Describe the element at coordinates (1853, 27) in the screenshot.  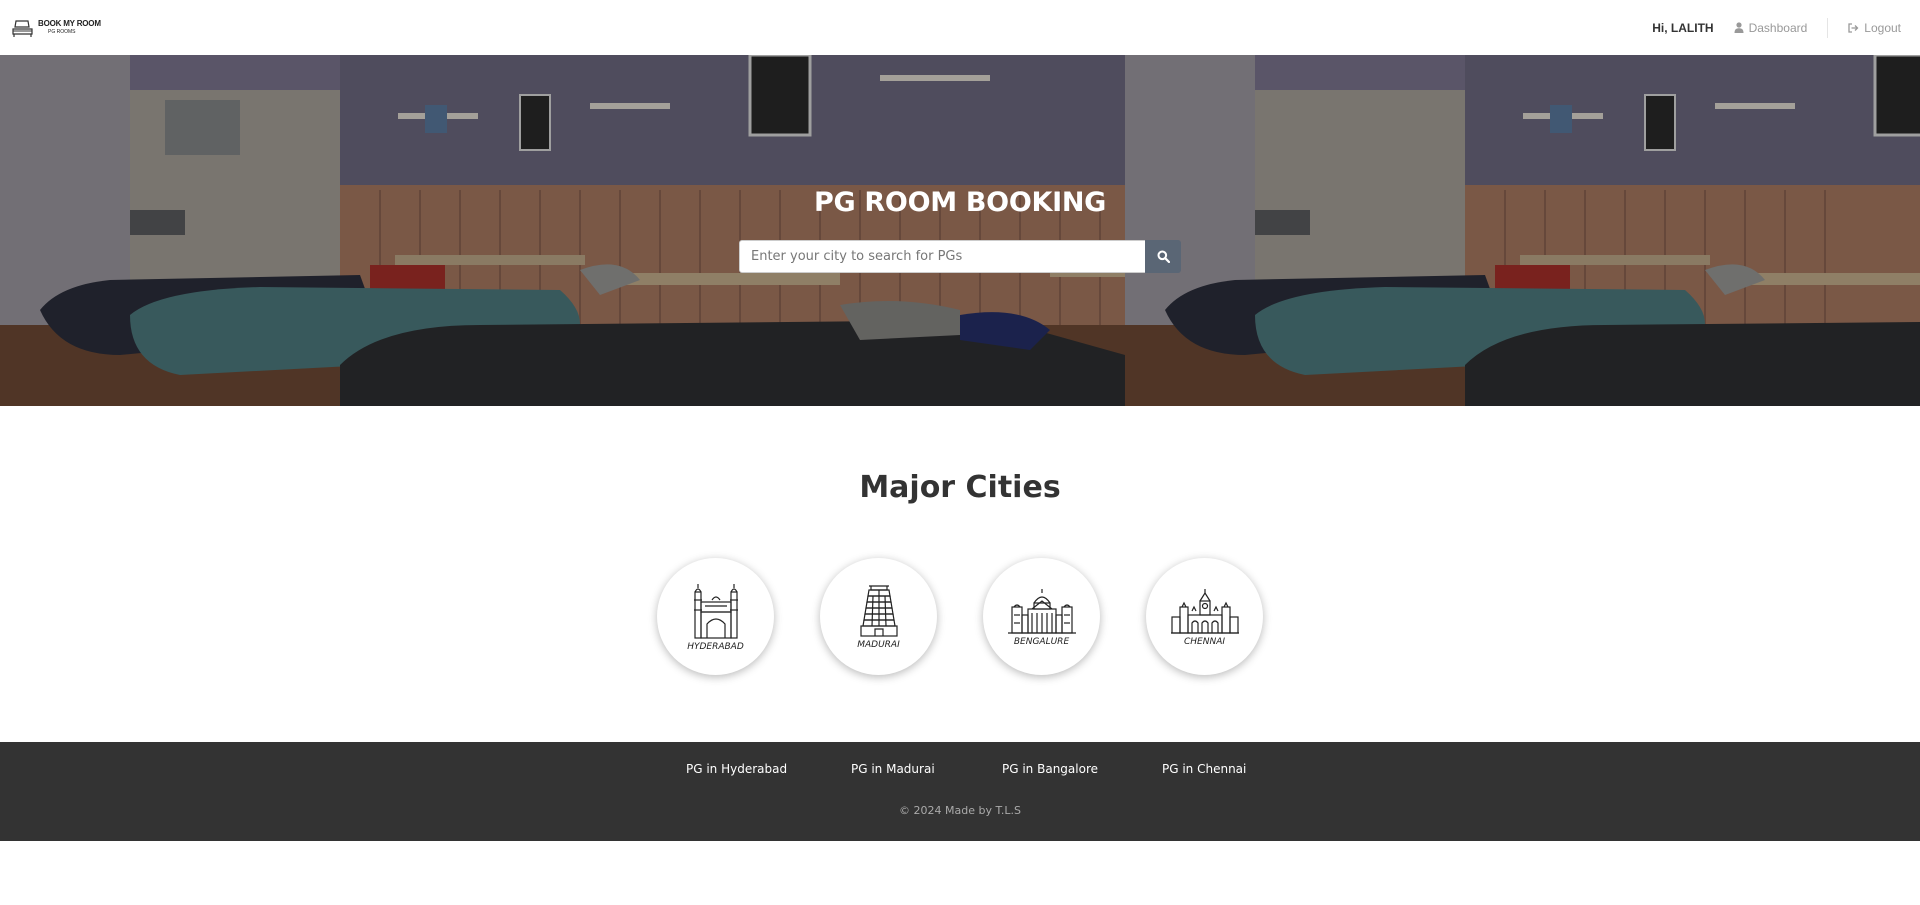
I see `sign-out-icon` at that location.